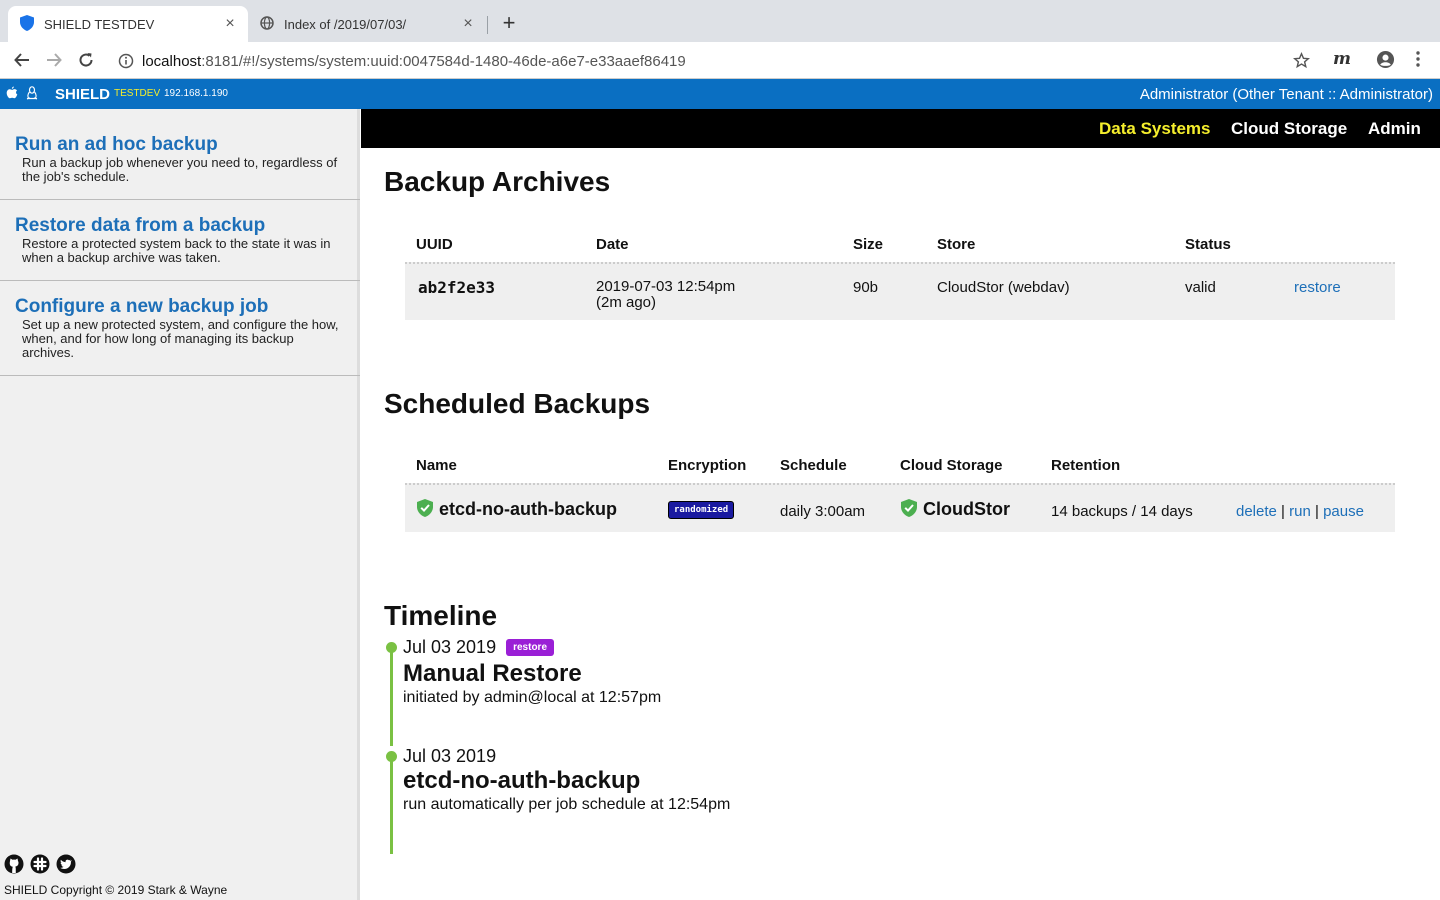 Image resolution: width=1440 pixels, height=900 pixels. I want to click on apple-icon, so click(12, 95).